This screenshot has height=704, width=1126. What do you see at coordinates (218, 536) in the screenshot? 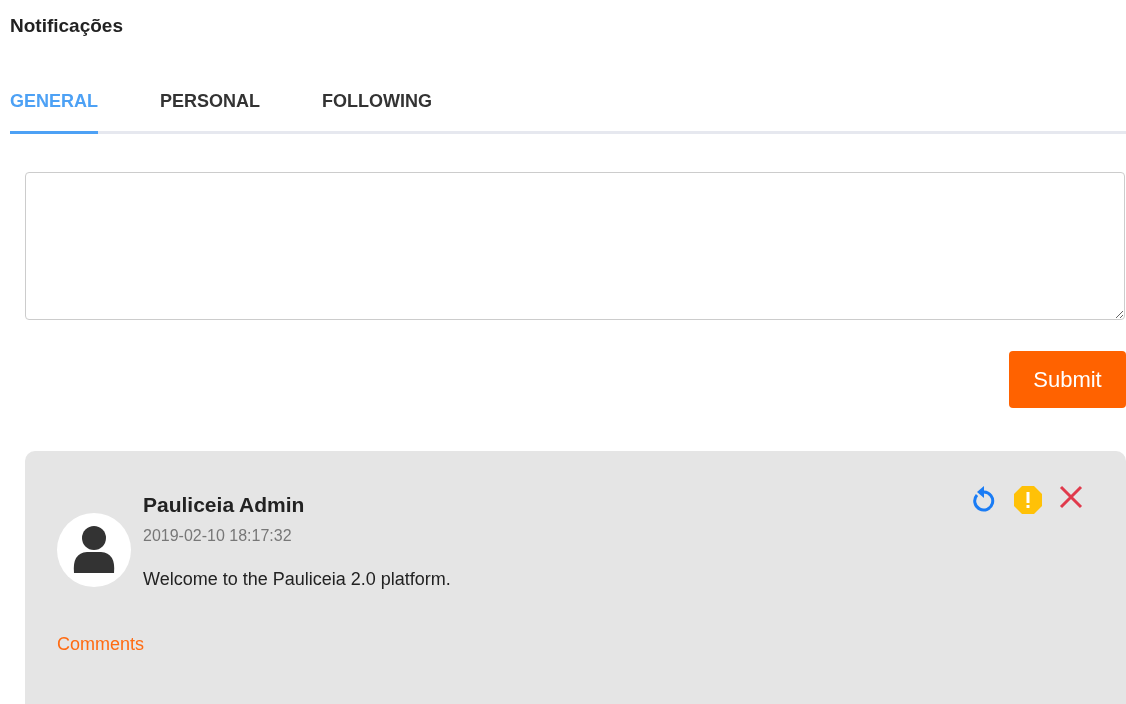
I see `post-time: 2019-02-10 18:17:32` at bounding box center [218, 536].